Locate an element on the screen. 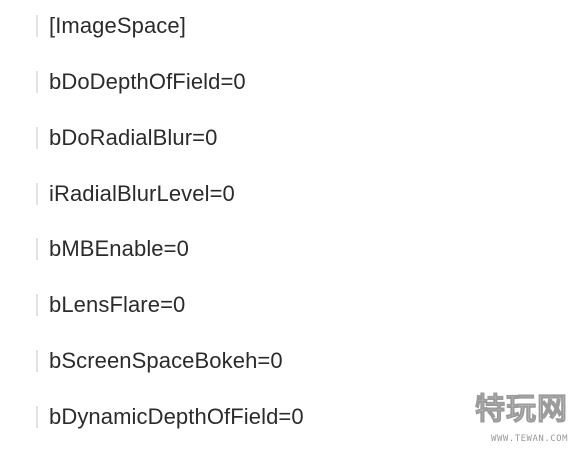 The height and width of the screenshot is (453, 580). ini-line-text: bMBEnable=0 is located at coordinates (119, 248).